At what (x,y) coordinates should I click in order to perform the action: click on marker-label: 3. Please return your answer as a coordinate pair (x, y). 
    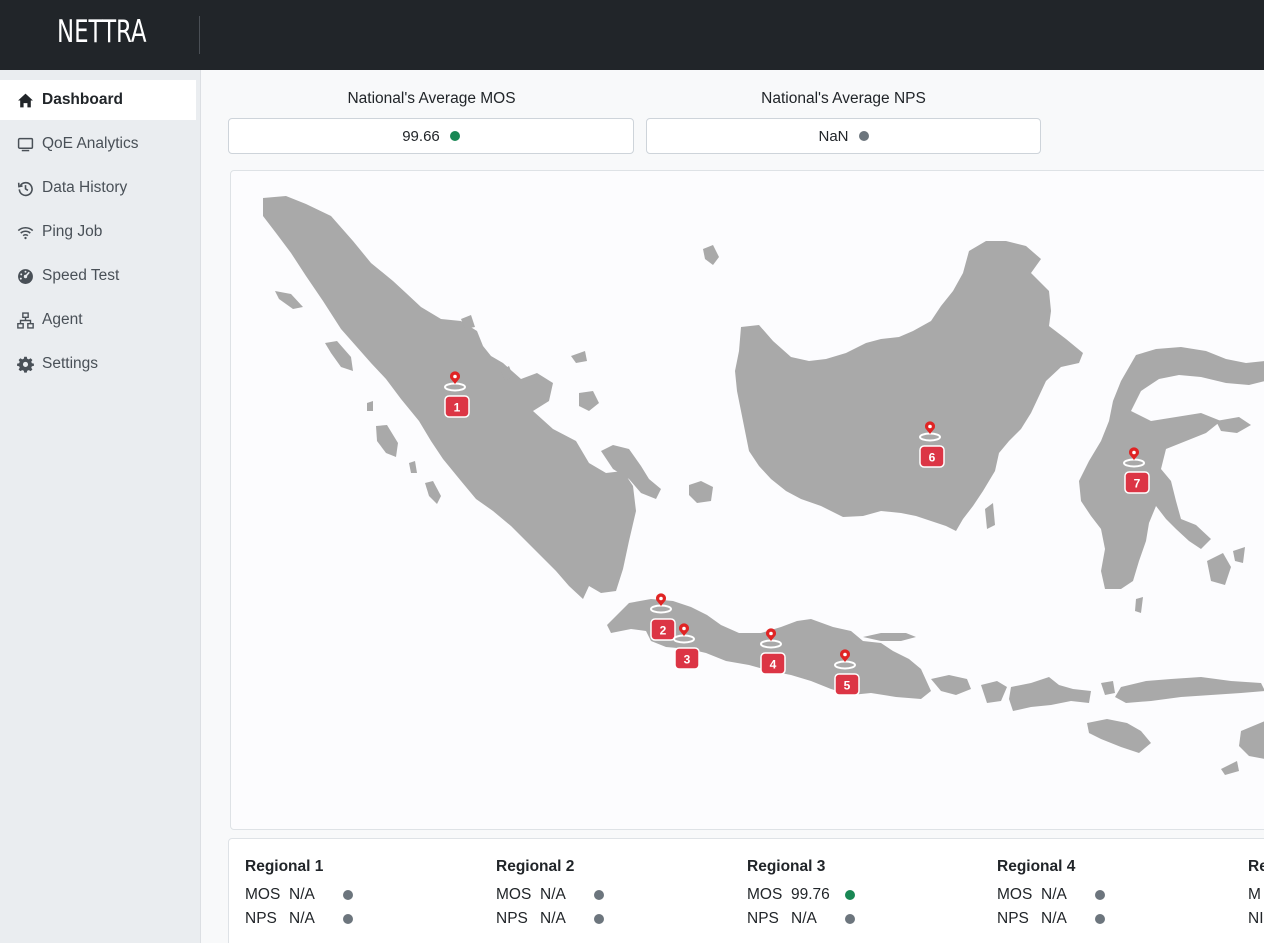
    Looking at the image, I should click on (687, 660).